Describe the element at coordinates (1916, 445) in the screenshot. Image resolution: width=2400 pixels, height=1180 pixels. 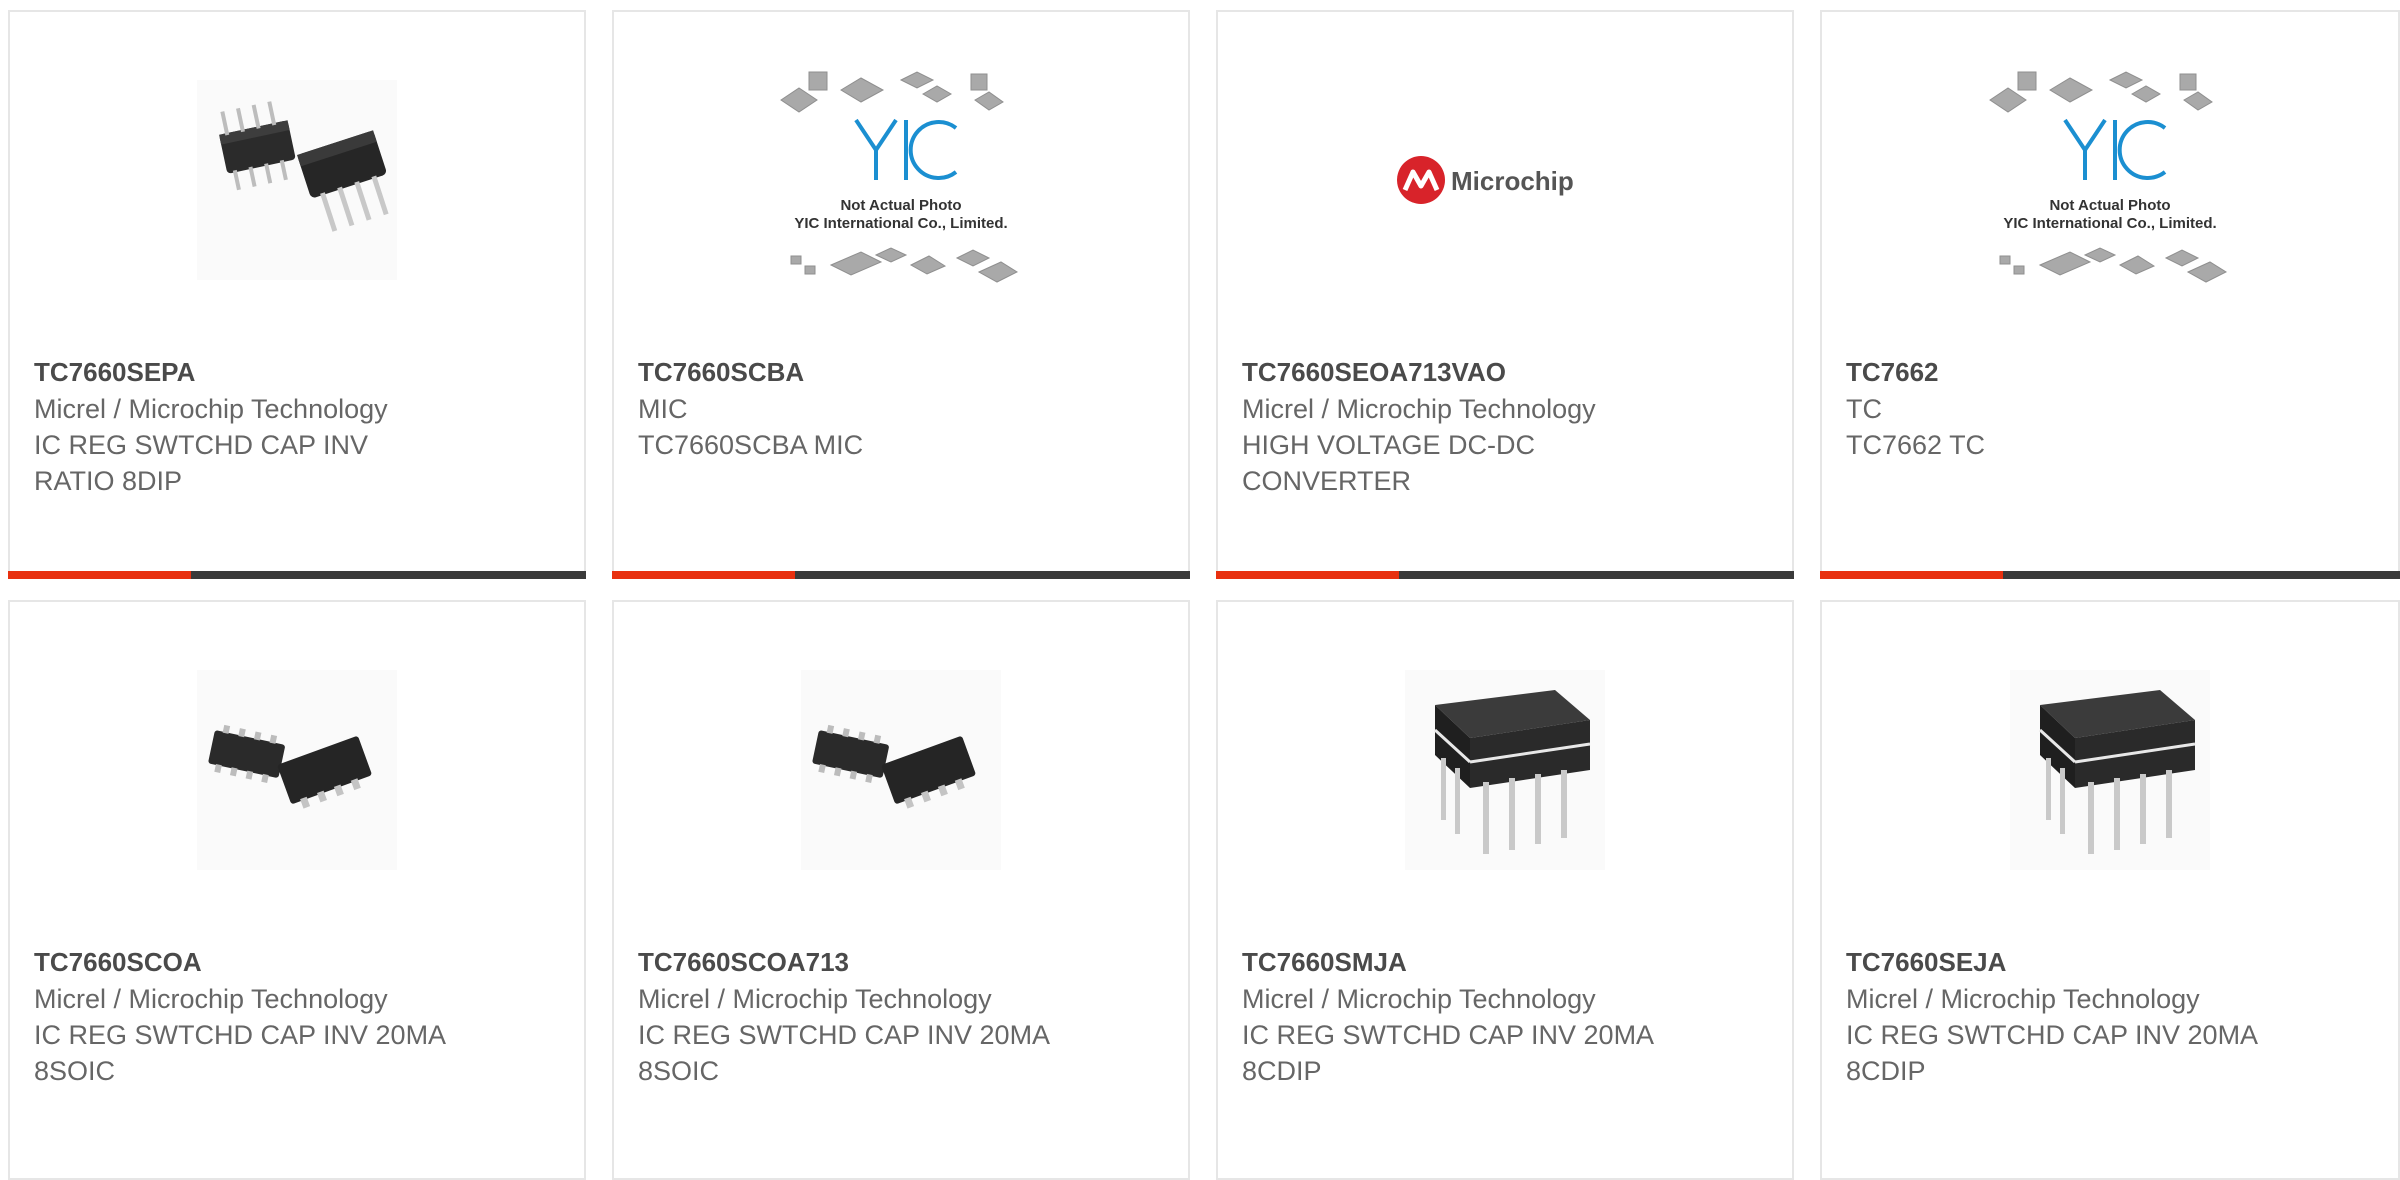
I see `description: TC7662 TC` at that location.